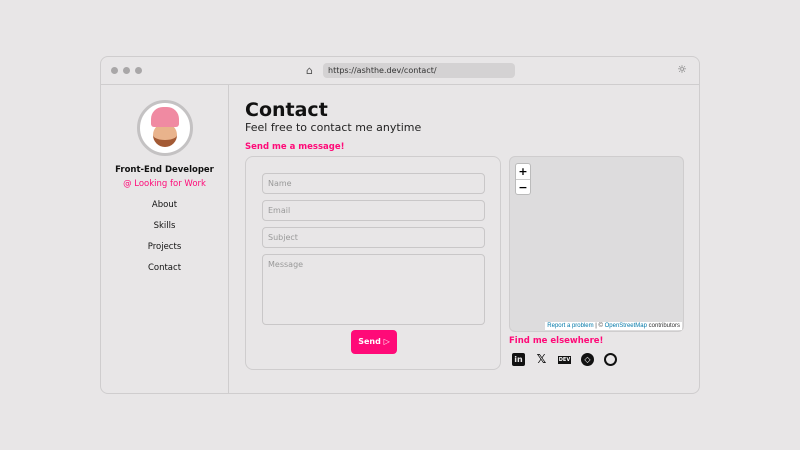 The height and width of the screenshot is (450, 800). I want to click on nav-about: About, so click(164, 205).